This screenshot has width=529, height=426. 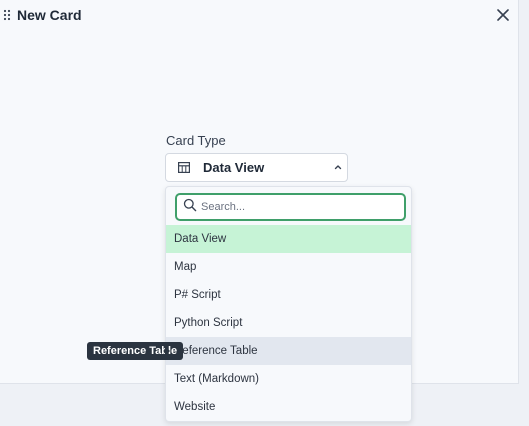 What do you see at coordinates (298, 207) in the screenshot?
I see `search-input` at bounding box center [298, 207].